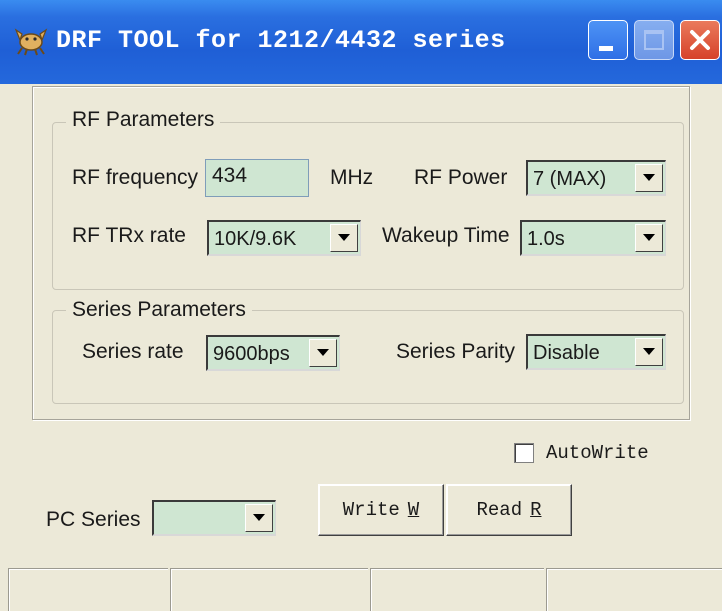  What do you see at coordinates (352, 177) in the screenshot?
I see `rf-frequency-unit: MHz` at bounding box center [352, 177].